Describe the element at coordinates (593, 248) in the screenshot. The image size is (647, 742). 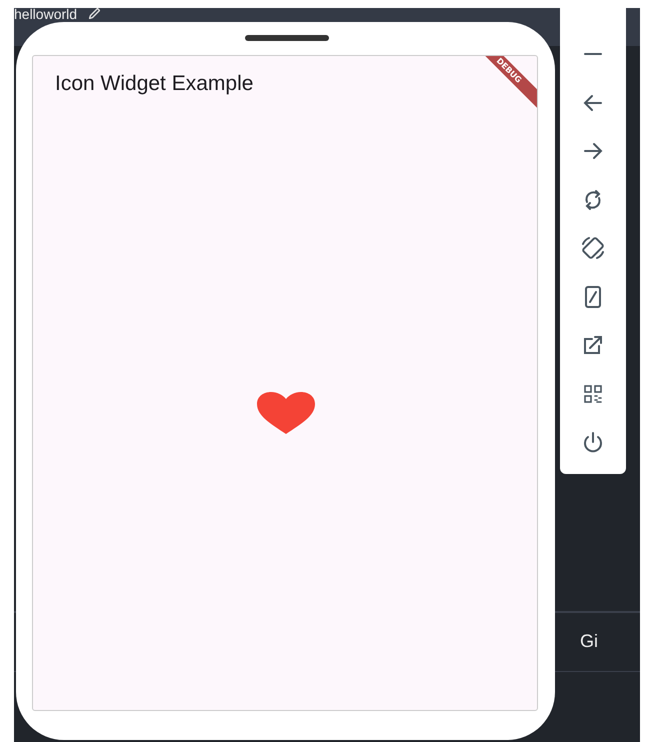
I see `rotate-icon` at that location.